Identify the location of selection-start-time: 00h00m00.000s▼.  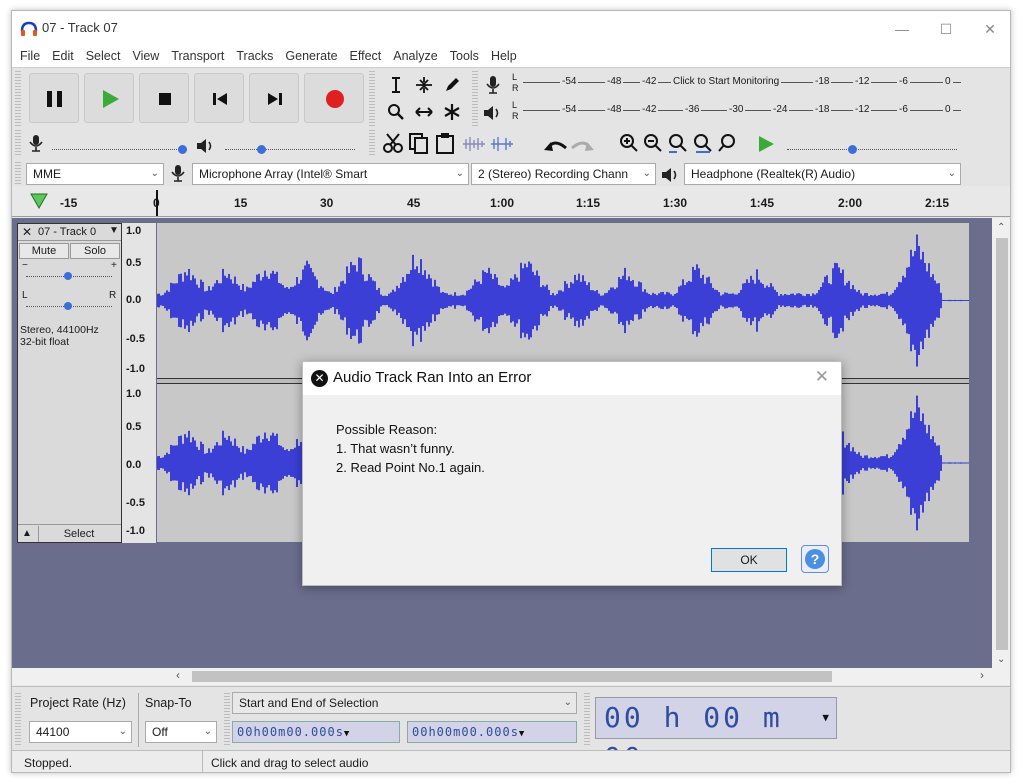
(316, 732).